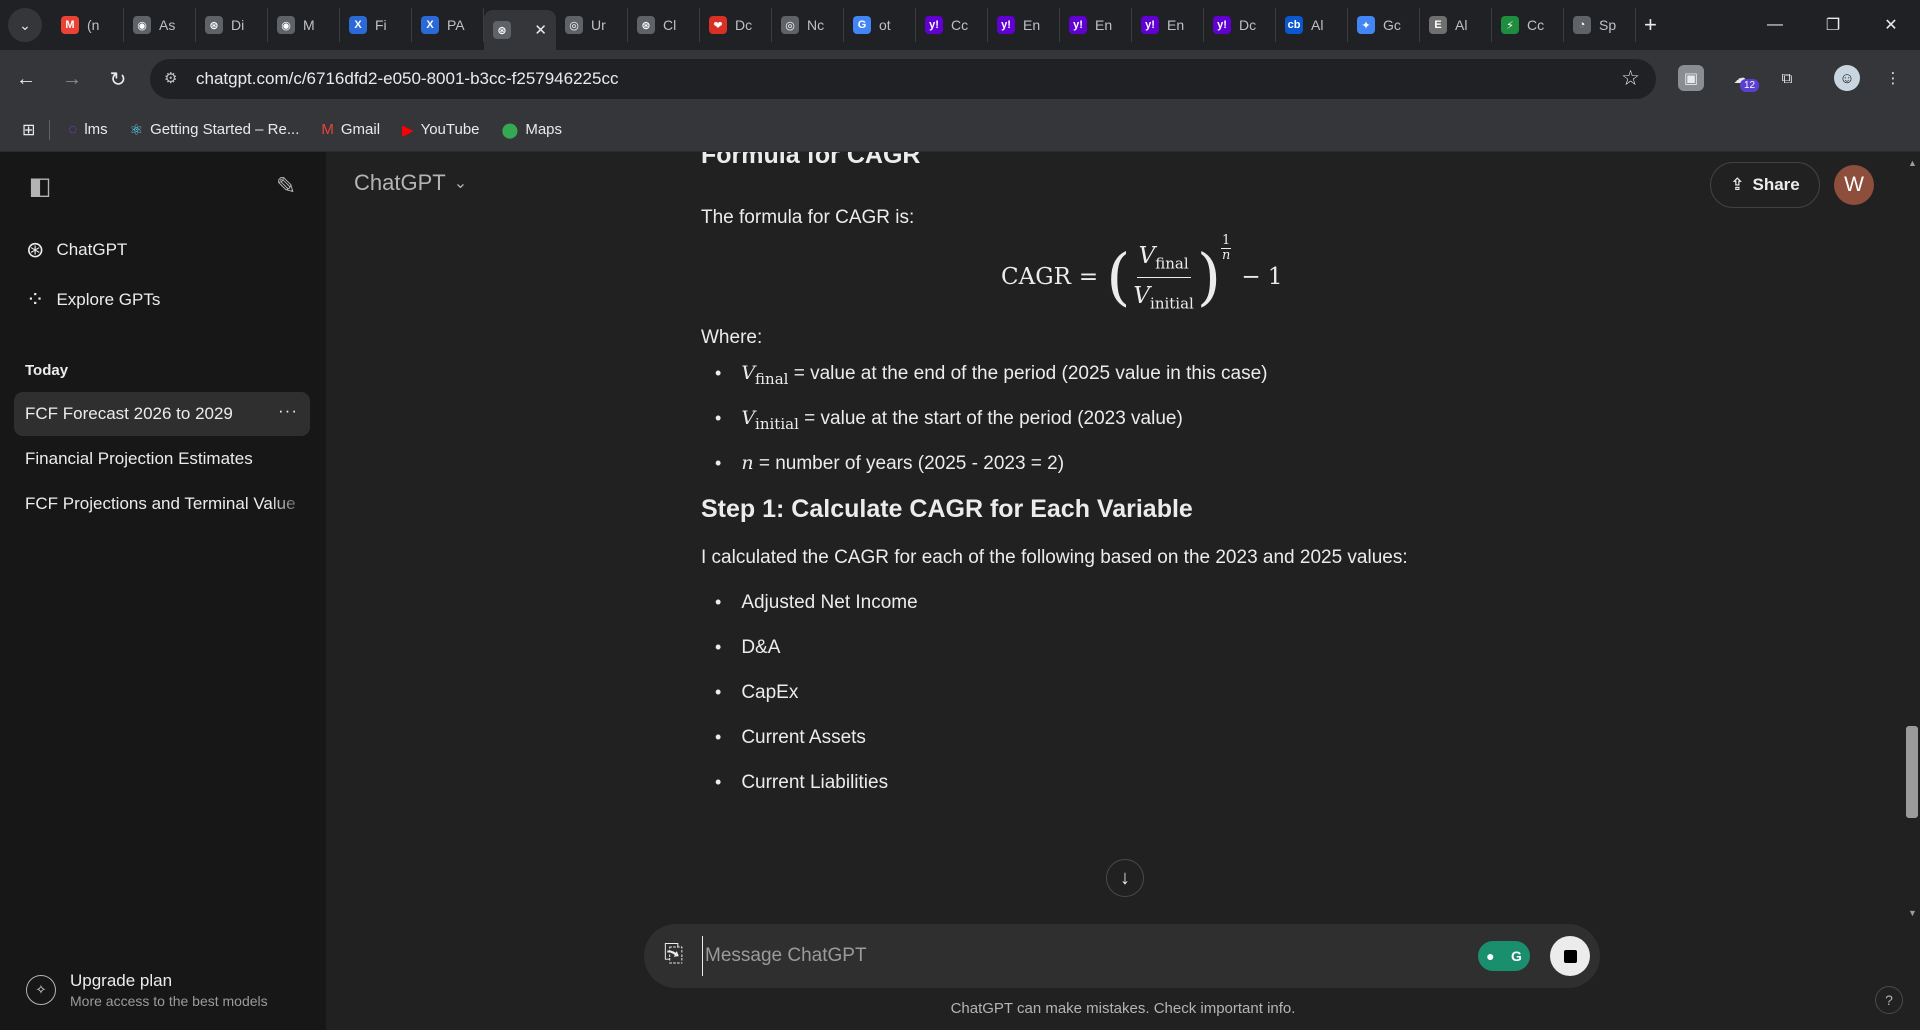 The width and height of the screenshot is (1920, 1030). I want to click on chevron-down-icon: ⌄, so click(25, 24).